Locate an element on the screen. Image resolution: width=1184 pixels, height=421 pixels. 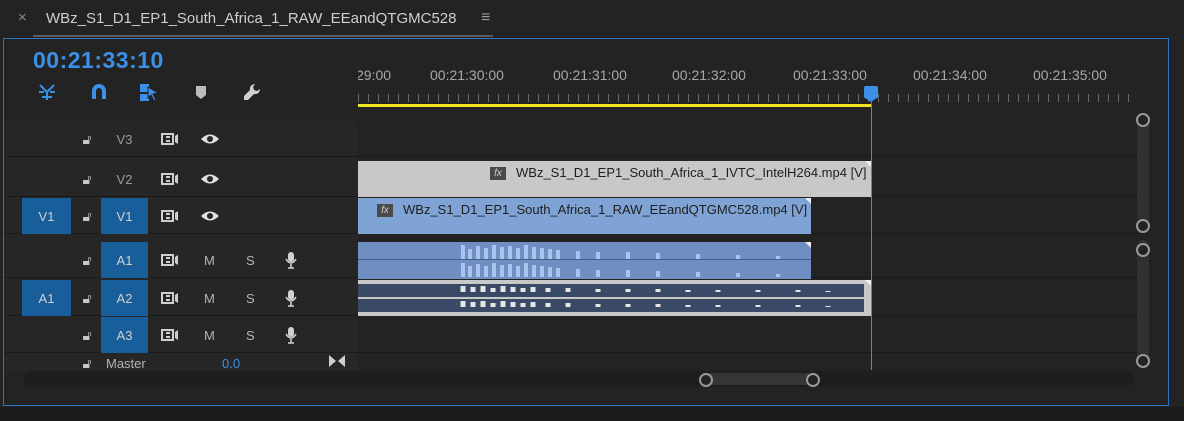
track-header-v2: 🔓︎ V2 is located at coordinates (181, 179).